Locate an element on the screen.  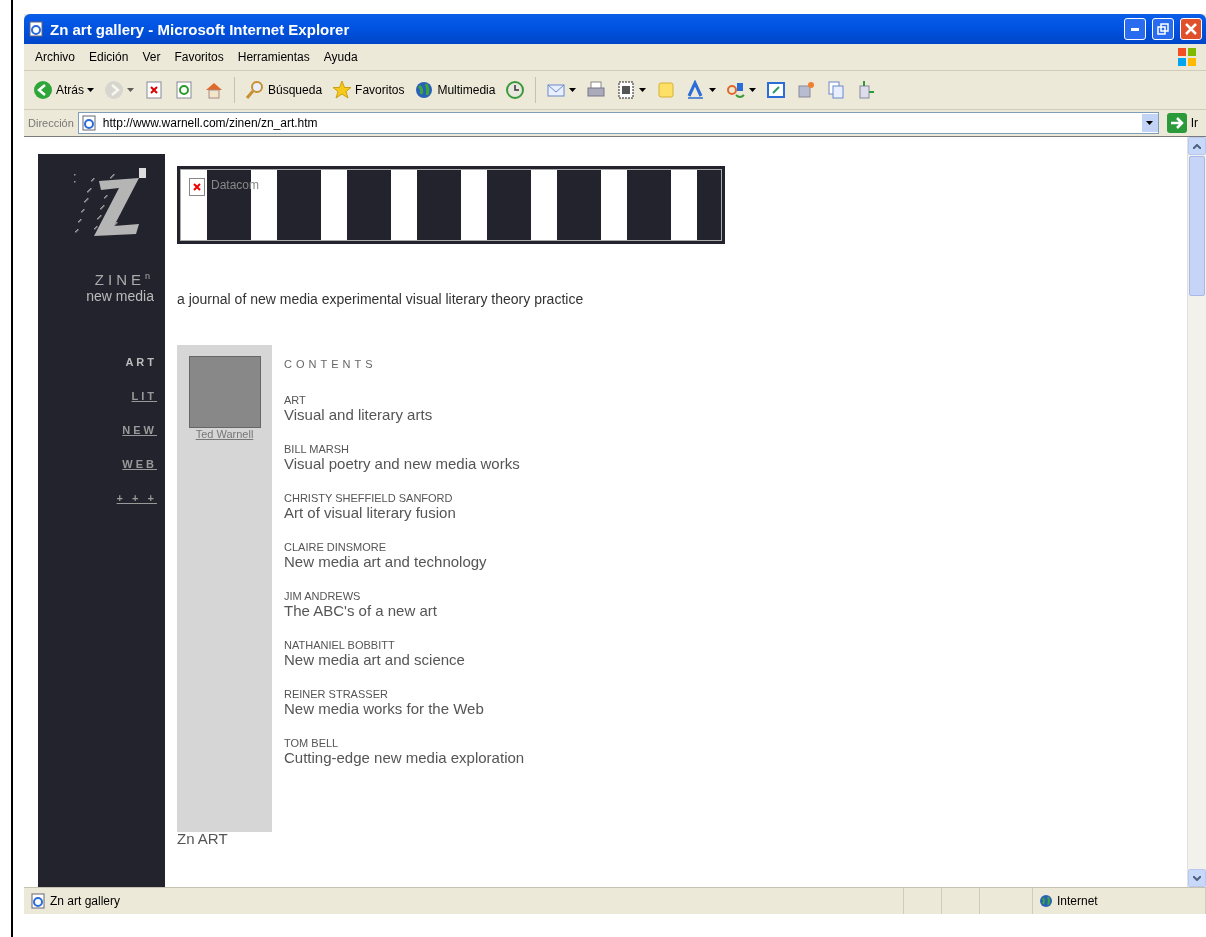
restore-button is located at coordinates (1163, 29).